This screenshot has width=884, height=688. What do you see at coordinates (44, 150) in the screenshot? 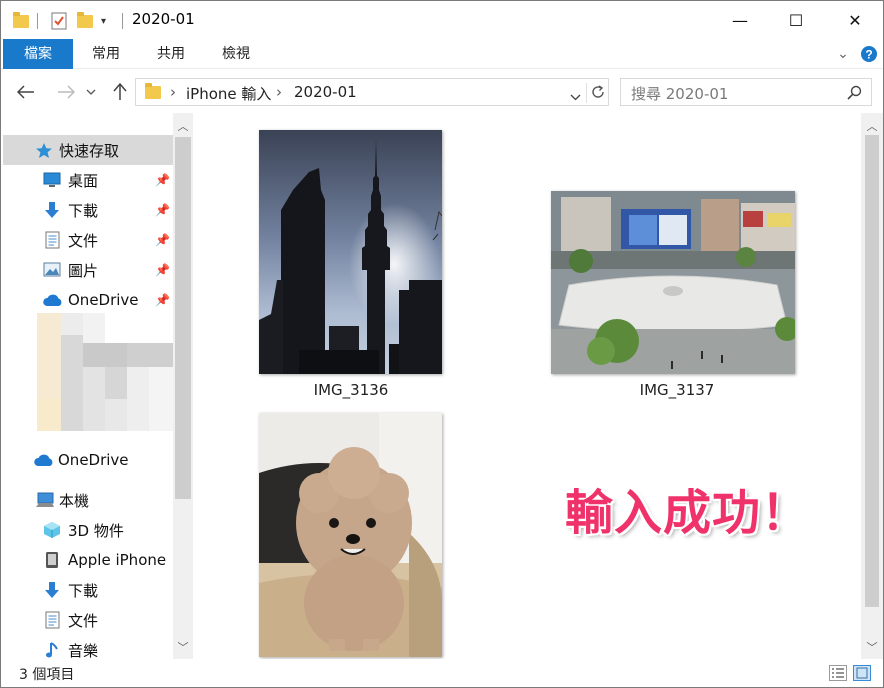
I see `star-icon` at bounding box center [44, 150].